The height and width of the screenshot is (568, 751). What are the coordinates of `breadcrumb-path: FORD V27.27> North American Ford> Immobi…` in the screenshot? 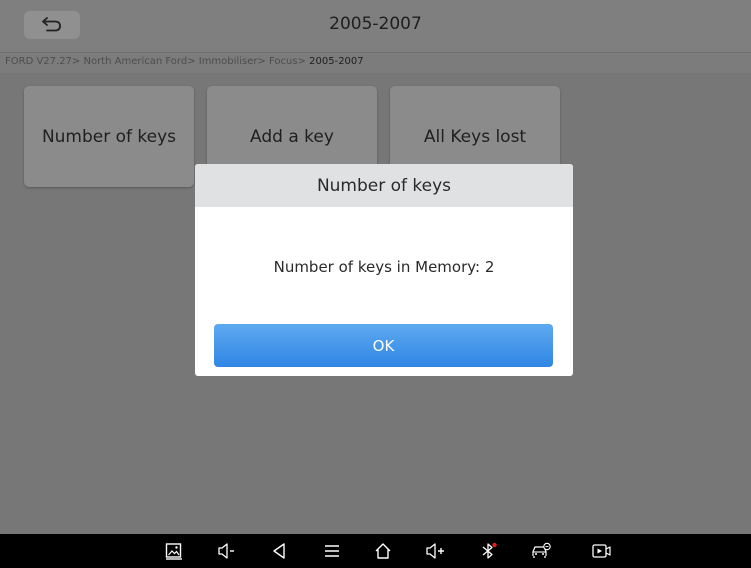 It's located at (157, 61).